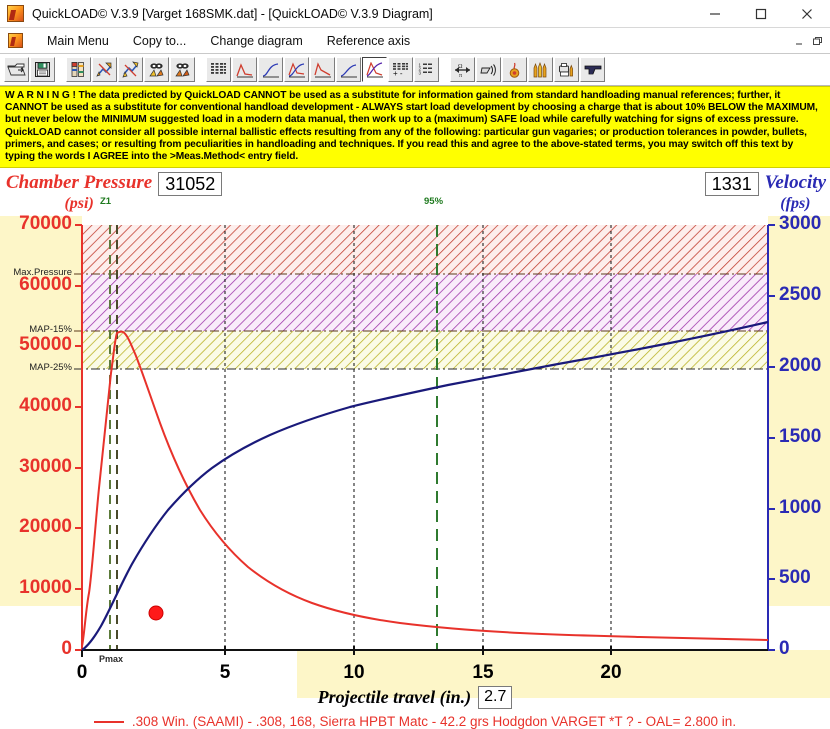 This screenshot has width=830, height=729. What do you see at coordinates (130, 69) in the screenshot?
I see `powder-yellow-icon` at bounding box center [130, 69].